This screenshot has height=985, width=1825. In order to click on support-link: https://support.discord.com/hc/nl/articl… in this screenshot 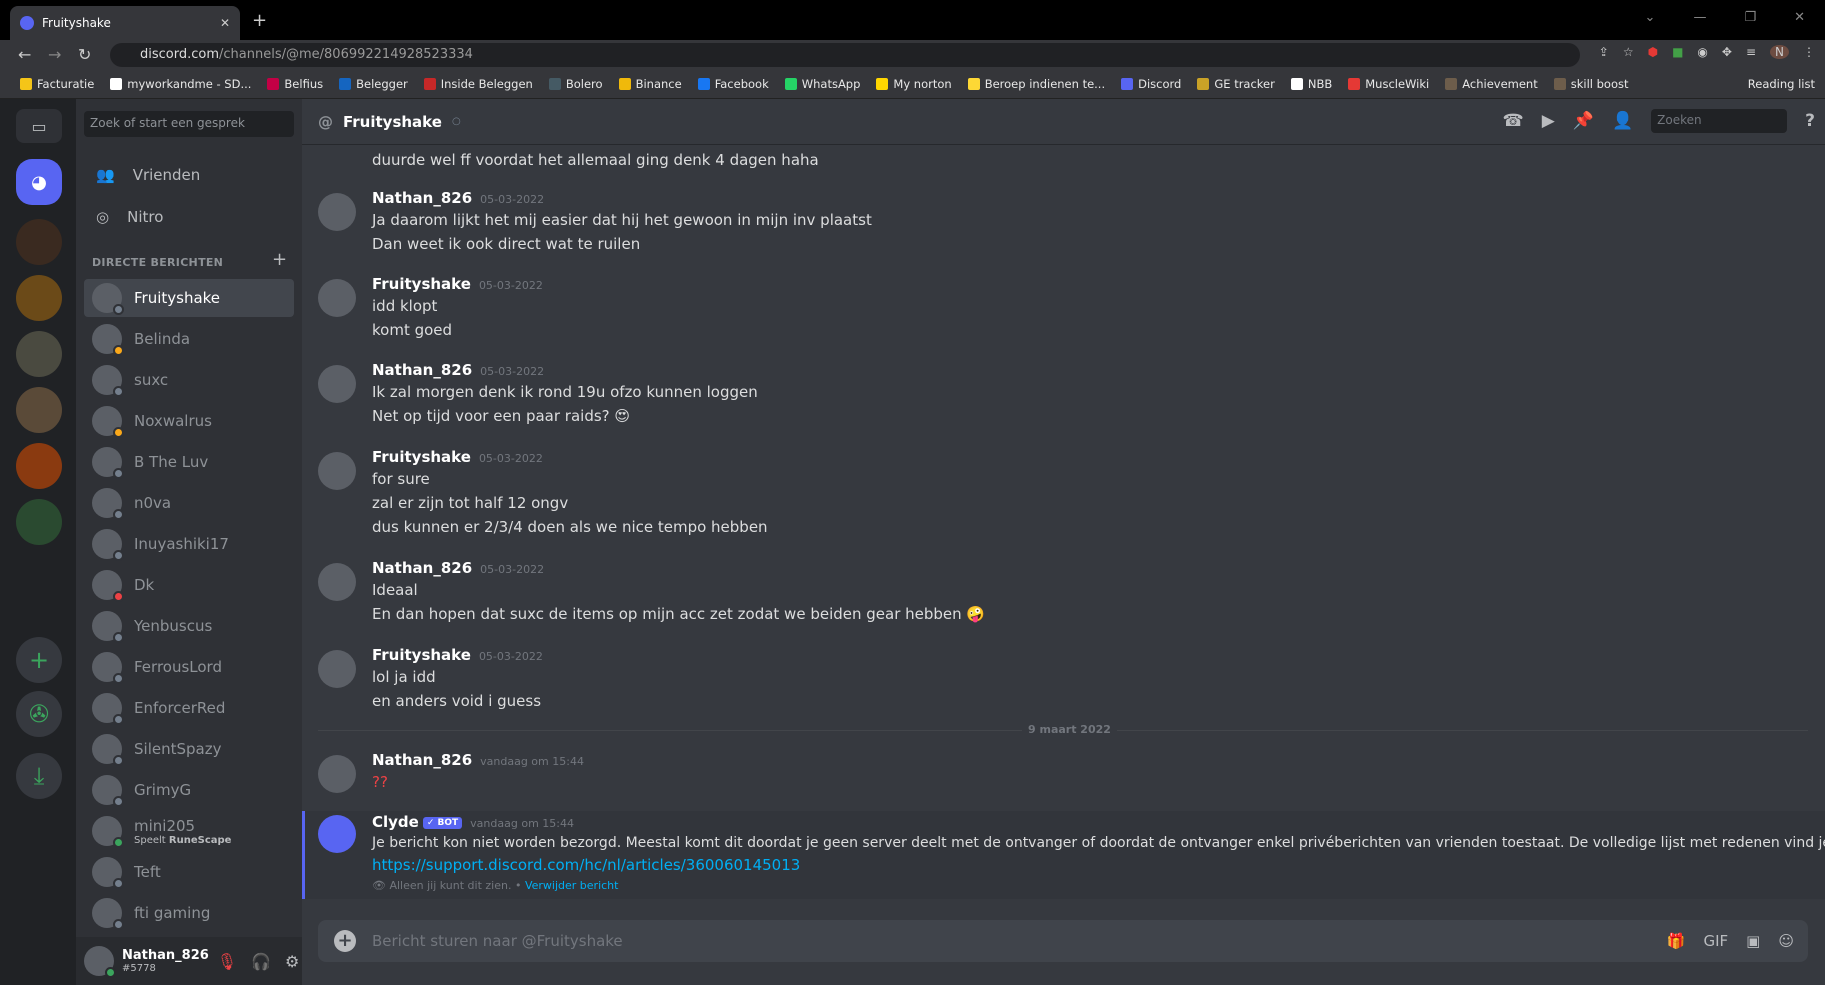, I will do `click(586, 865)`.